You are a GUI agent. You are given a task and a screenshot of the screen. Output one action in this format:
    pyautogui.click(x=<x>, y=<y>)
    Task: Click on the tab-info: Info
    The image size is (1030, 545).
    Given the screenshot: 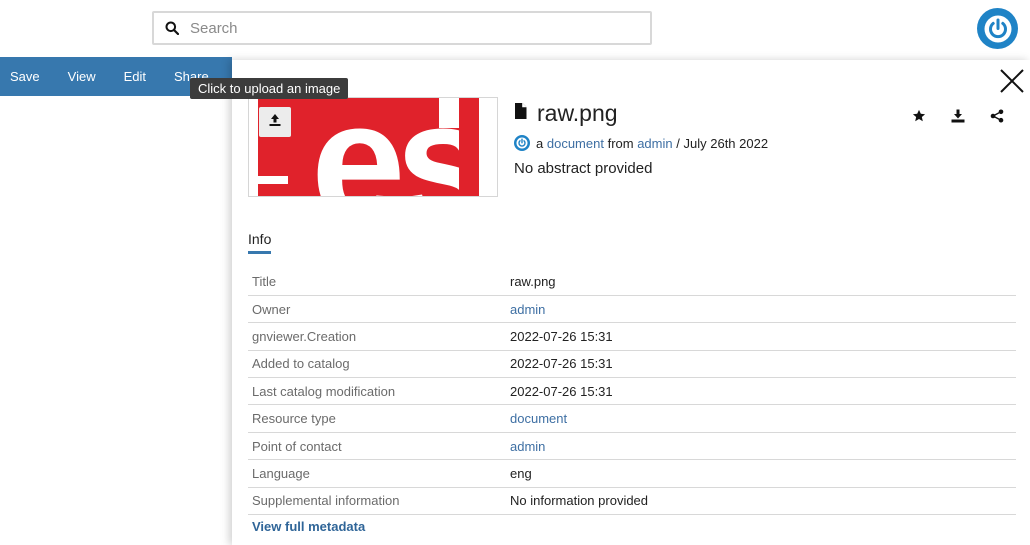 What is the action you would take?
    pyautogui.click(x=260, y=242)
    